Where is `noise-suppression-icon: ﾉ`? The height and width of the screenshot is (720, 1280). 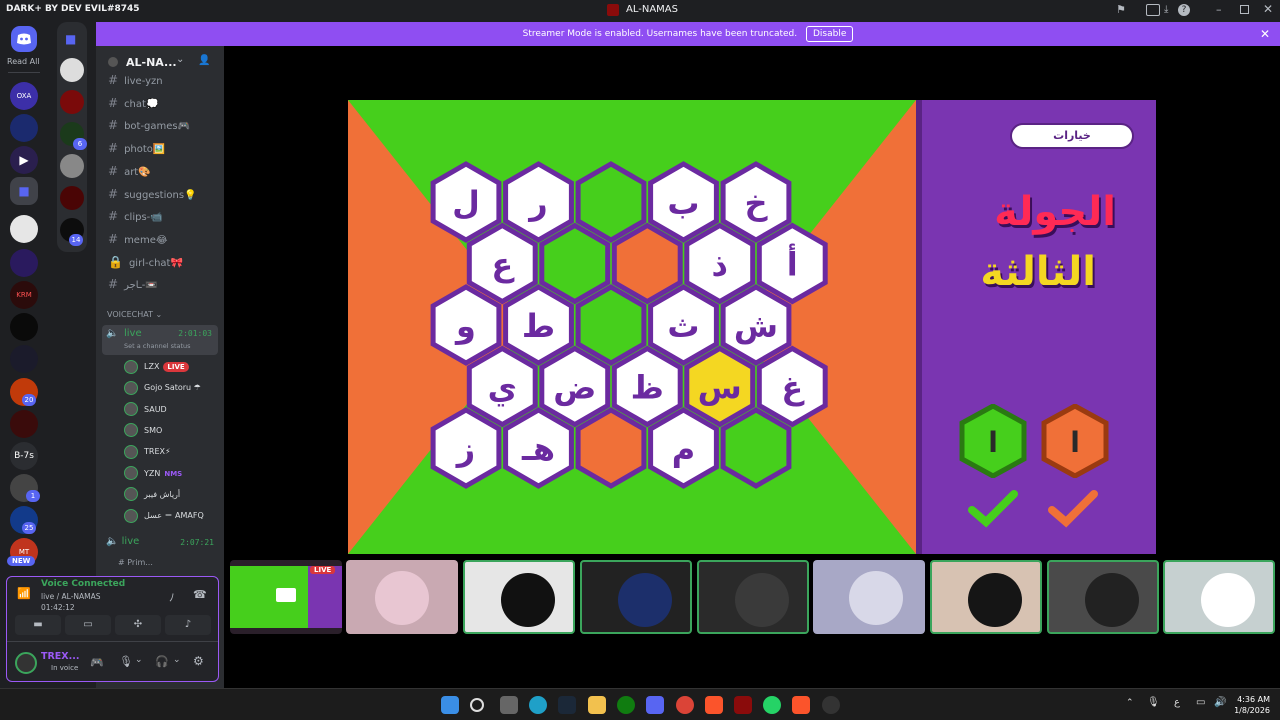
noise-suppression-icon: ﾉ is located at coordinates (172, 597).